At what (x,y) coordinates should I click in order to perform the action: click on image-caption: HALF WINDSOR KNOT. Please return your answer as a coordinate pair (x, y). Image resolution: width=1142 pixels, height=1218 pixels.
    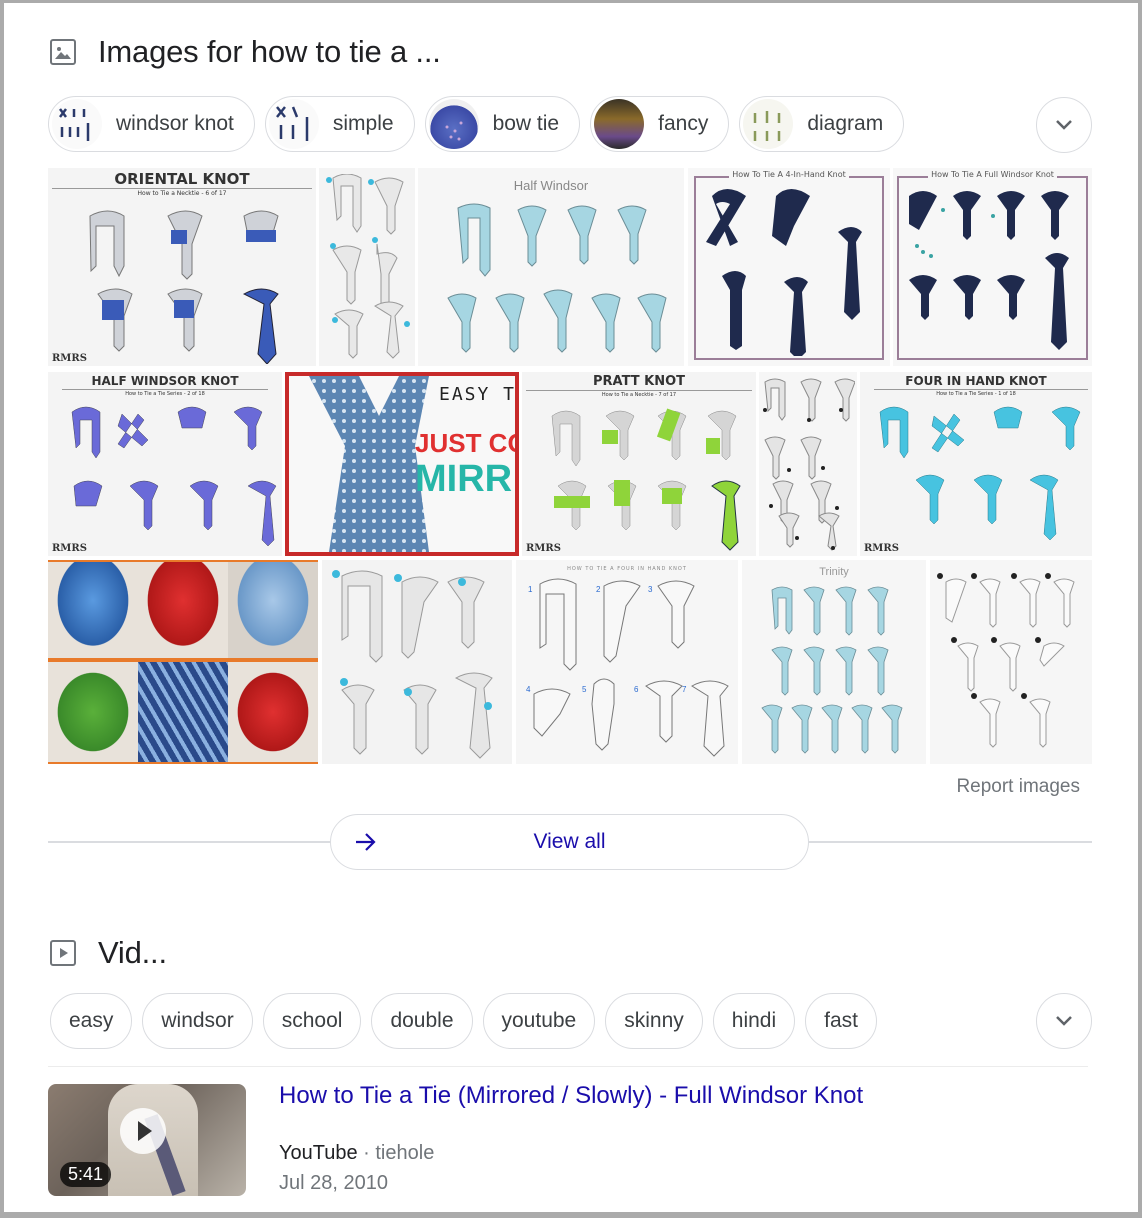
    Looking at the image, I should click on (165, 381).